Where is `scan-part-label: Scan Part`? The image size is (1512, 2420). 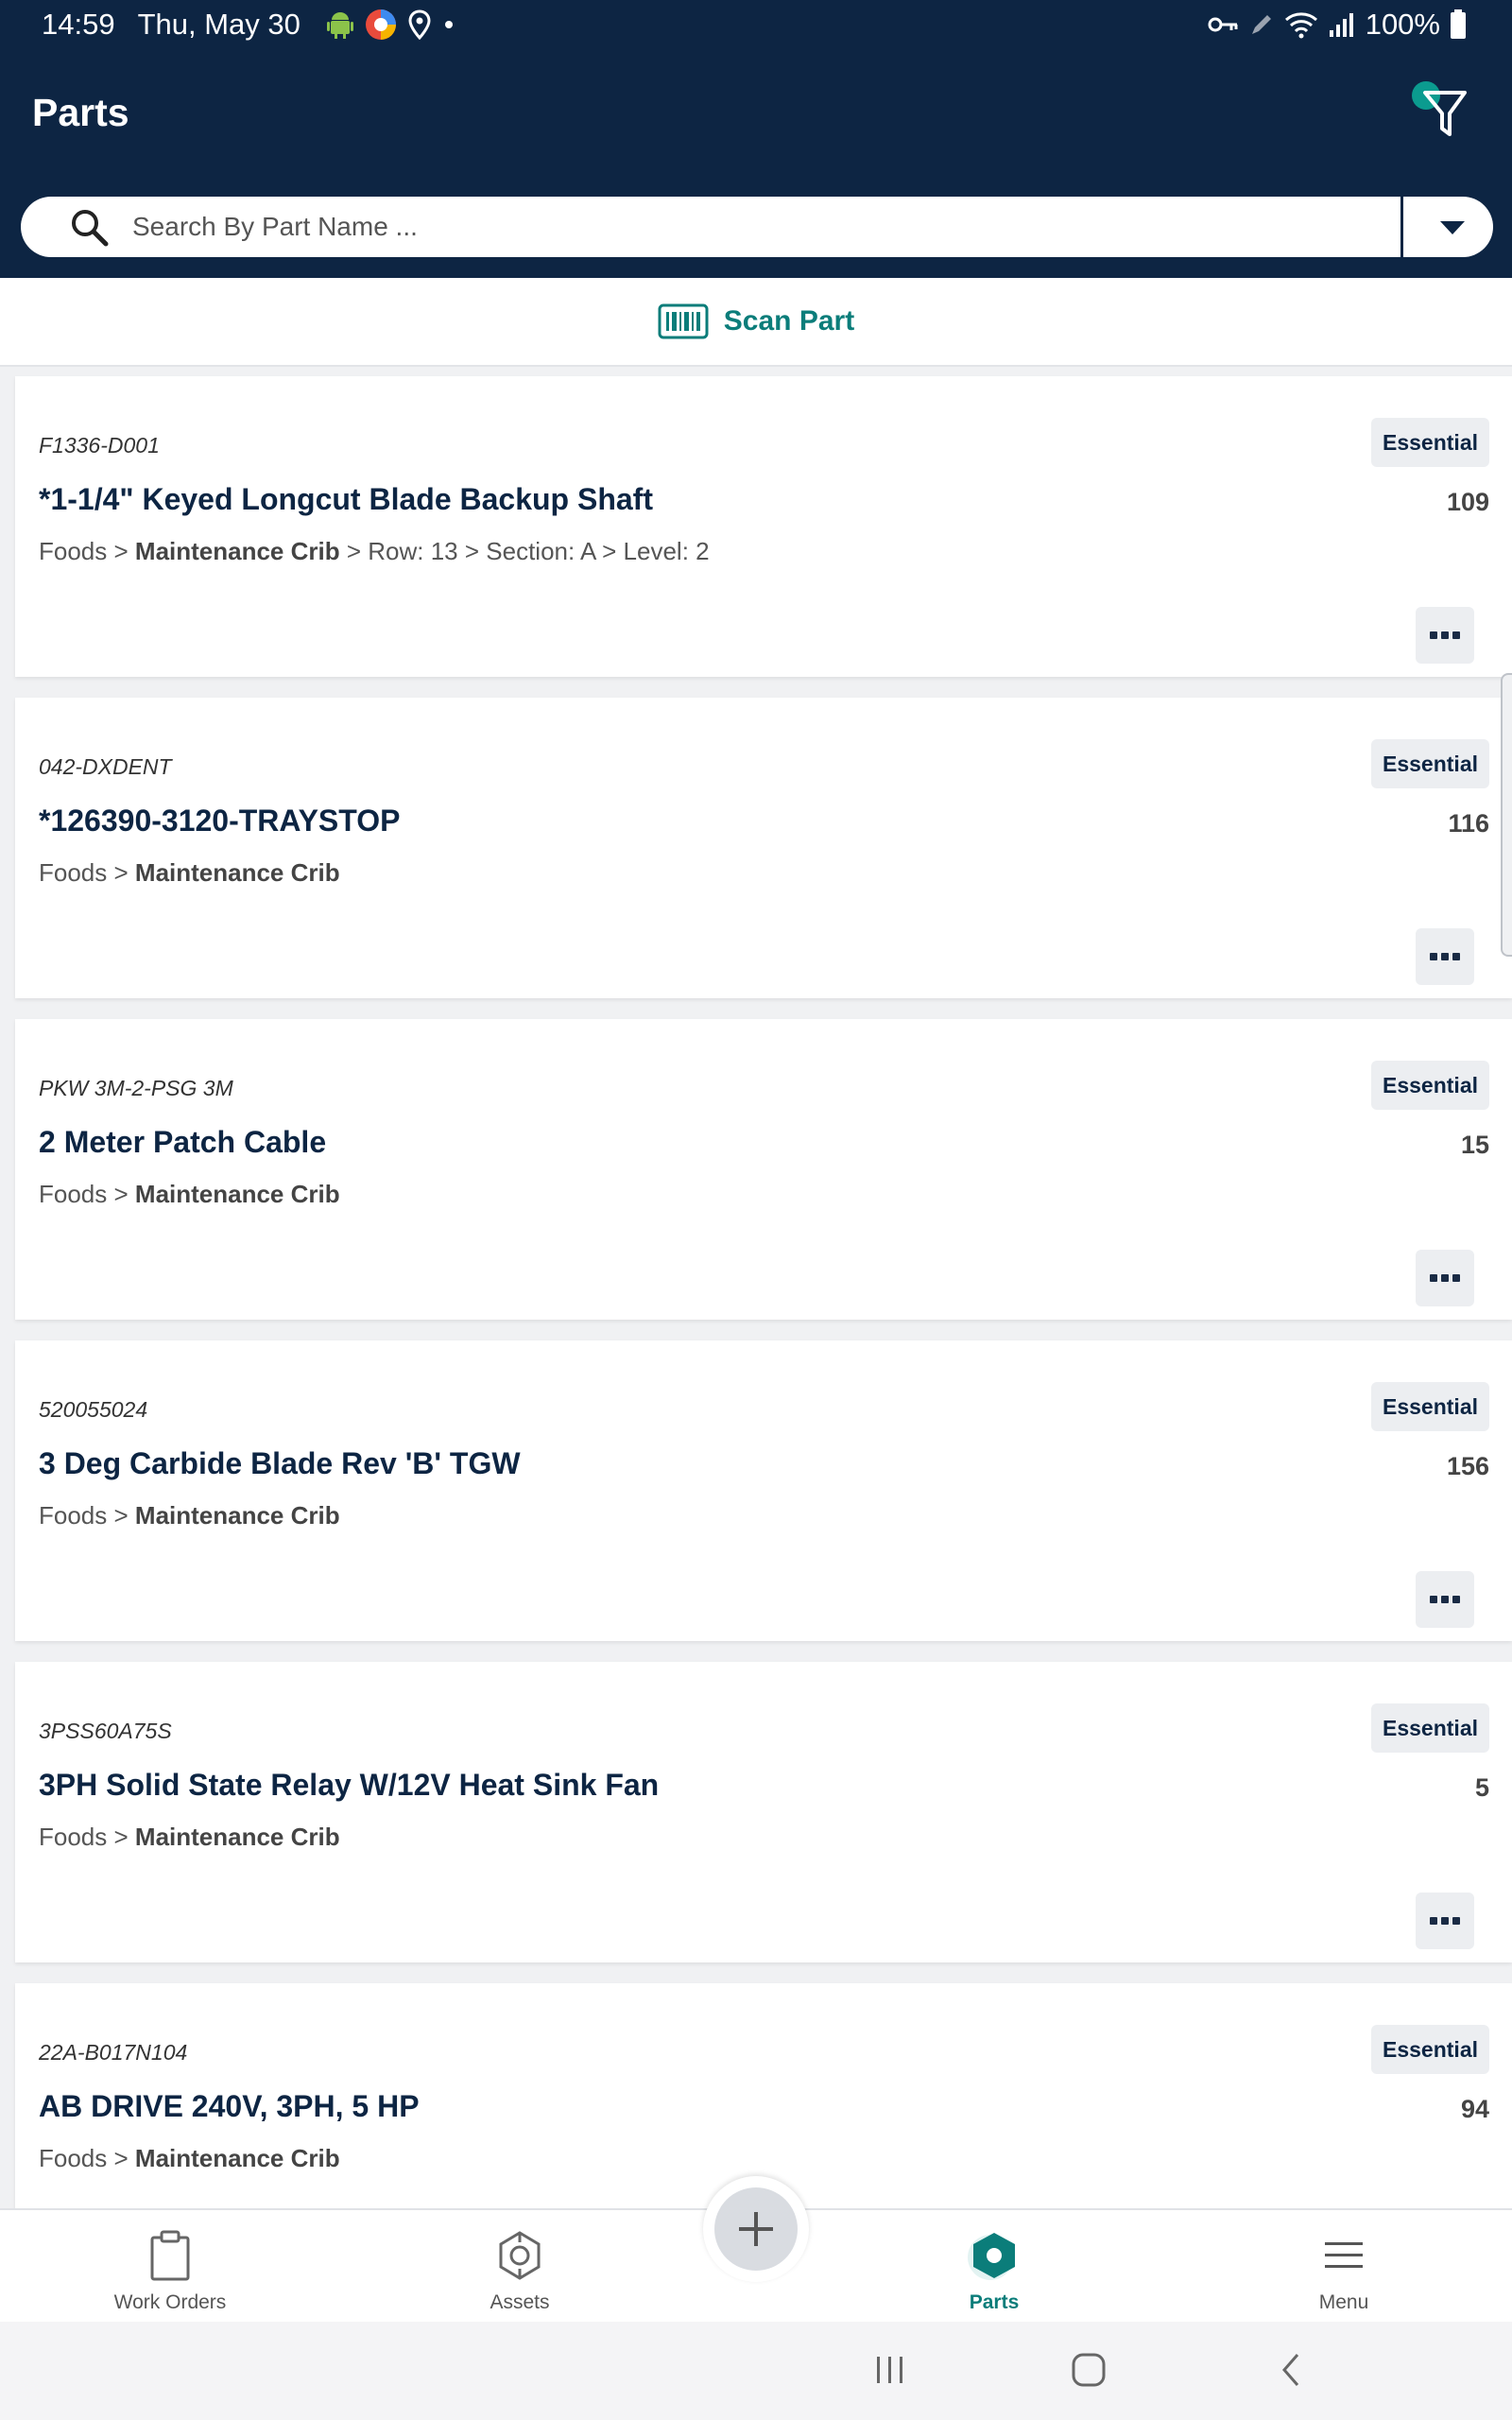 scan-part-label: Scan Part is located at coordinates (789, 321).